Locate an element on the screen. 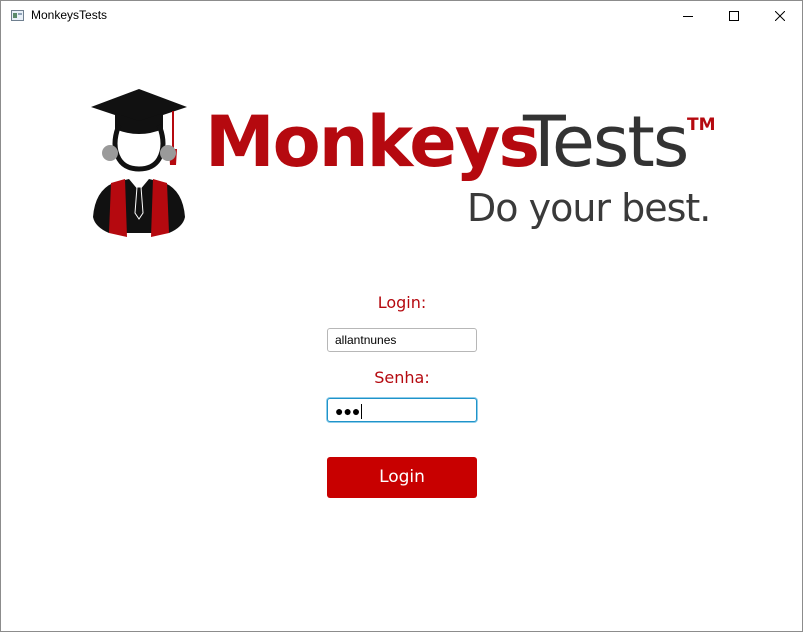  password-mask: ●●● is located at coordinates (348, 411).